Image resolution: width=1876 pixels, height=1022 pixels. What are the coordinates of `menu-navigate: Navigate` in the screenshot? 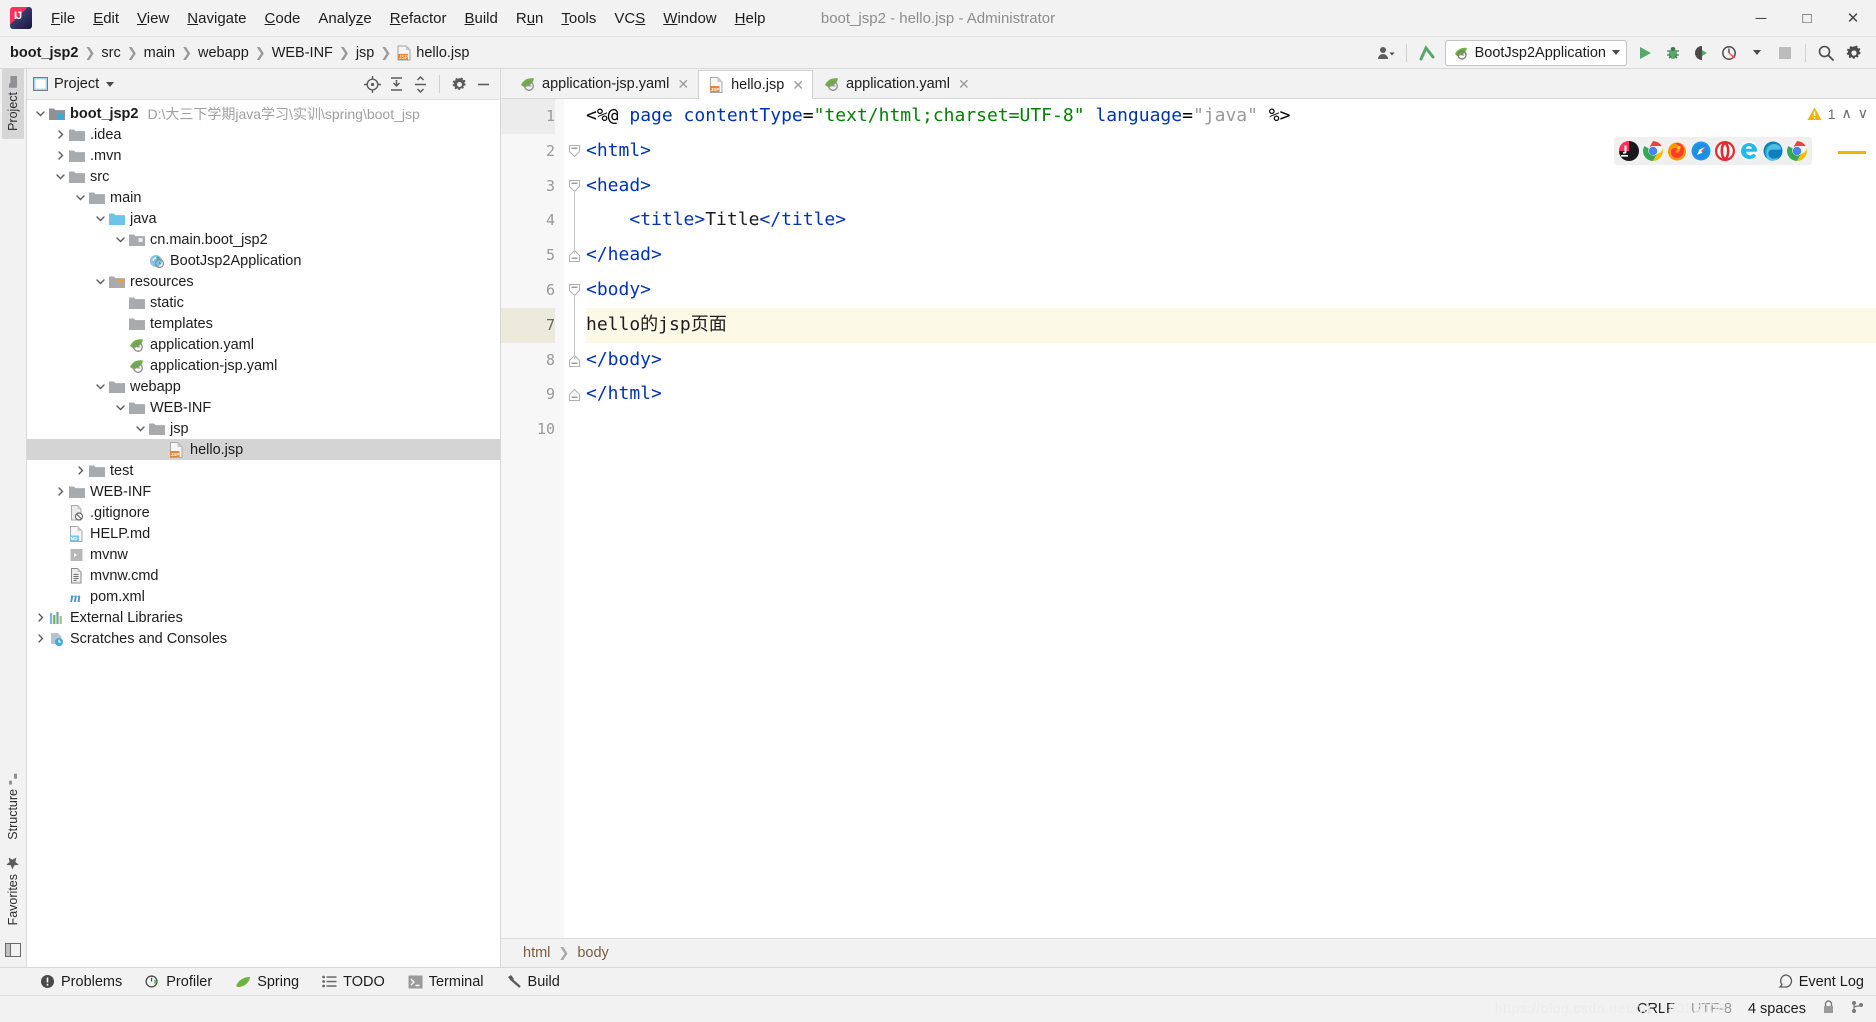 It's located at (216, 18).